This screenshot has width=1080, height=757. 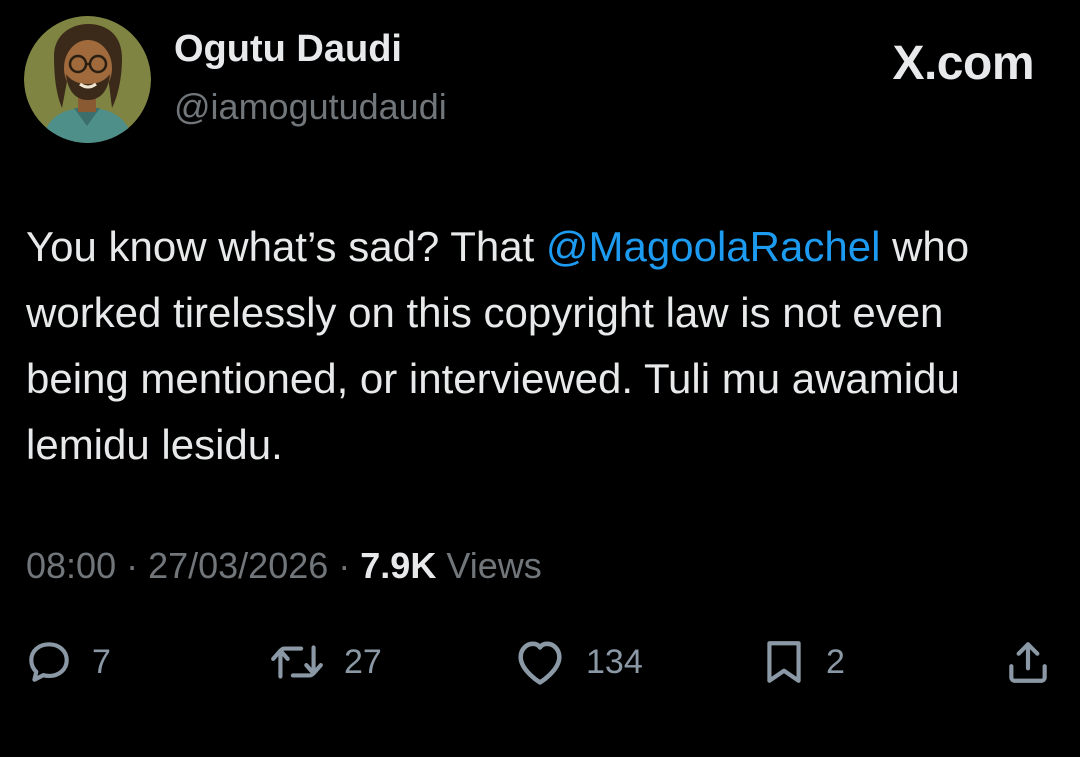 What do you see at coordinates (288, 49) in the screenshot?
I see `author-name: Ogutu Daudi` at bounding box center [288, 49].